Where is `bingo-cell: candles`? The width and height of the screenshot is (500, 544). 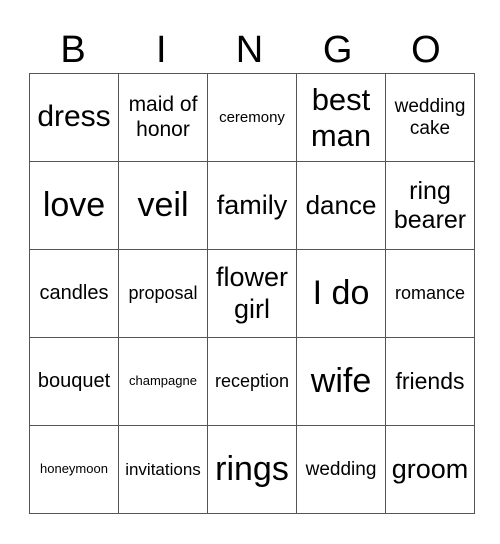
bingo-cell: candles is located at coordinates (74, 293).